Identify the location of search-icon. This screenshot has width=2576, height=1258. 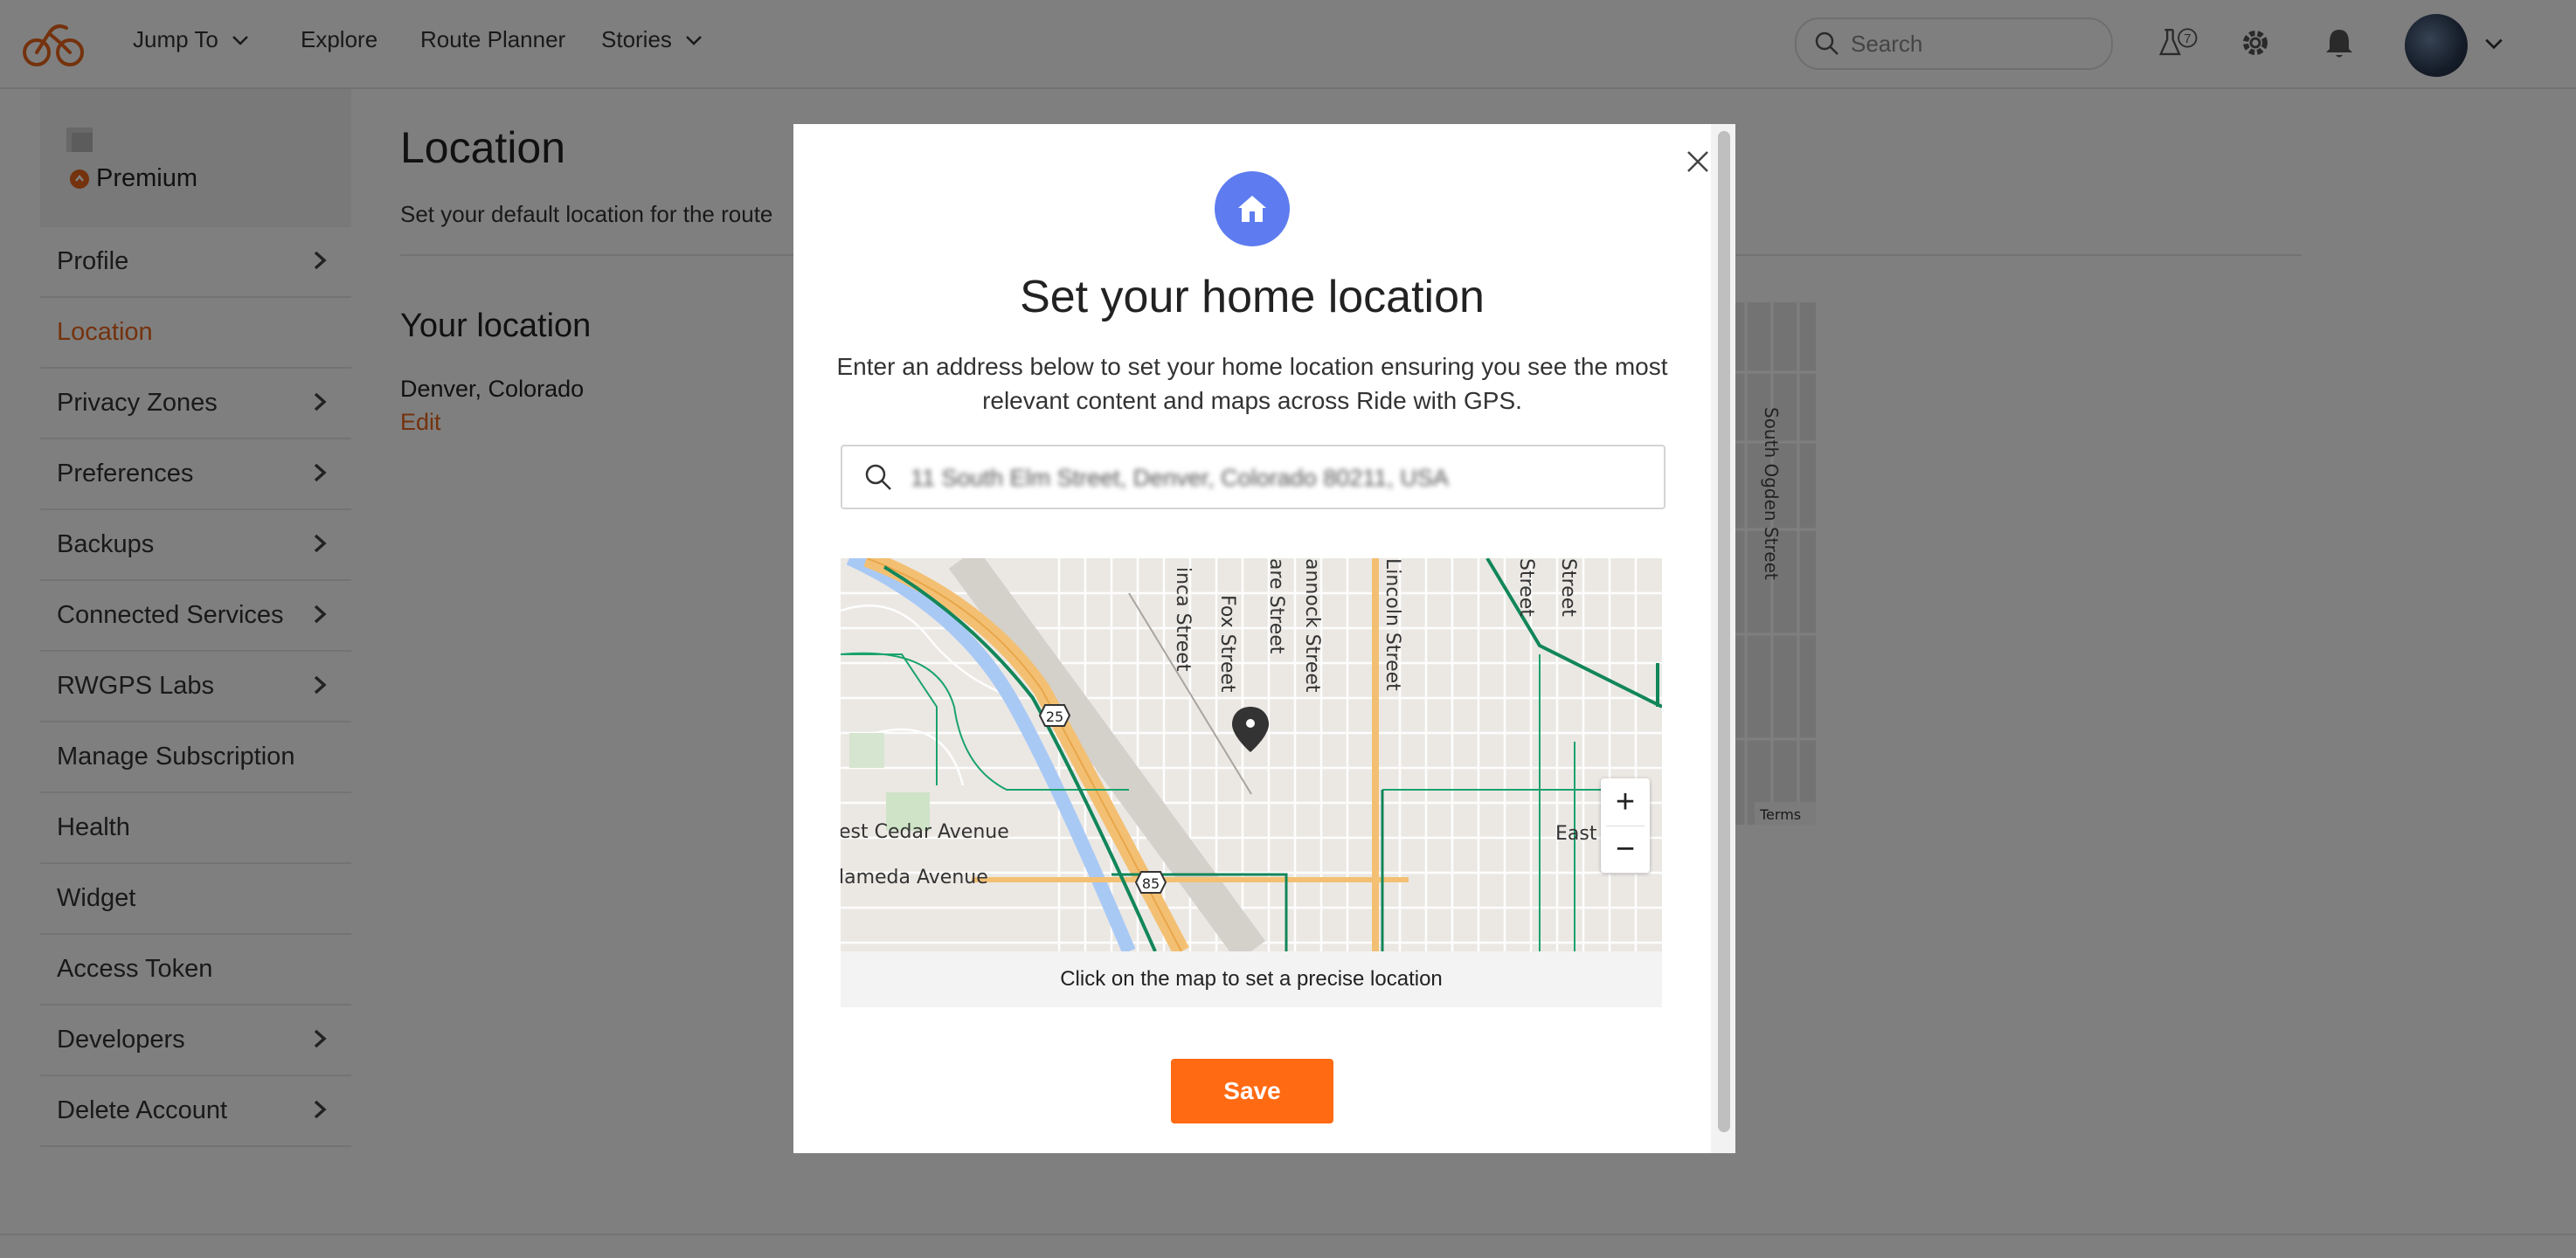
(878, 477).